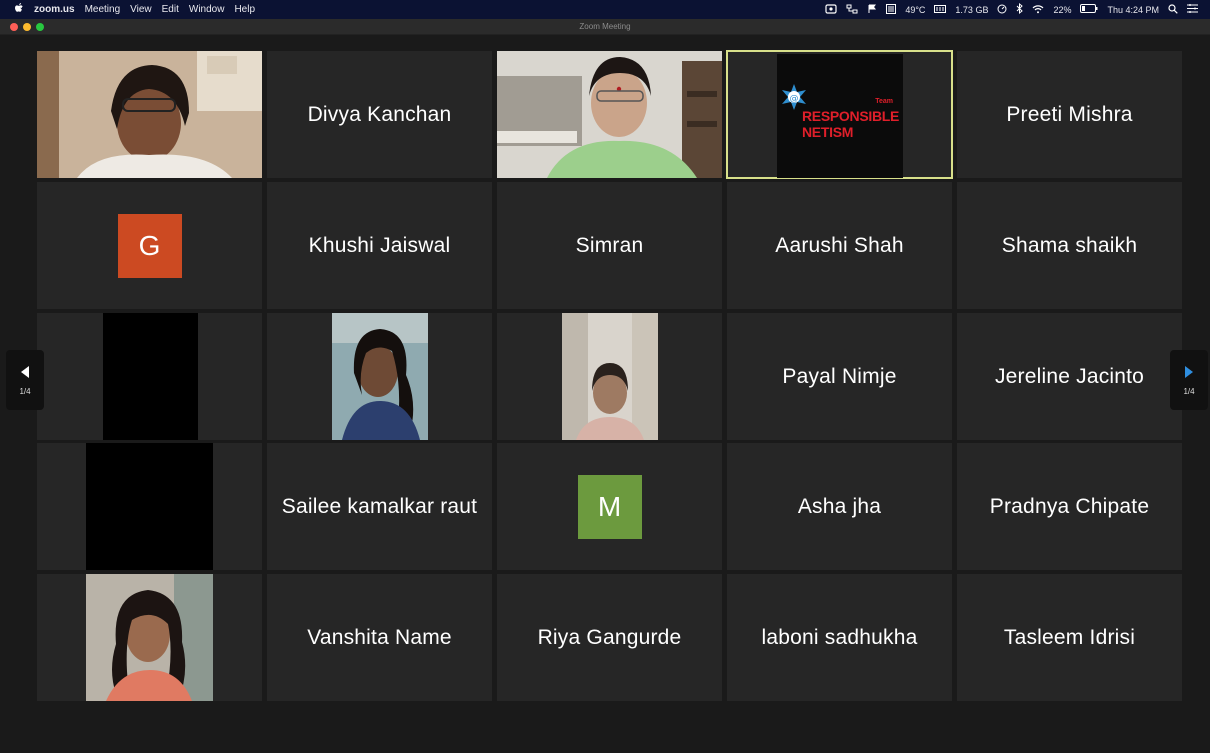  Describe the element at coordinates (1189, 391) in the screenshot. I see `page-indicator-right: 1/4` at that location.